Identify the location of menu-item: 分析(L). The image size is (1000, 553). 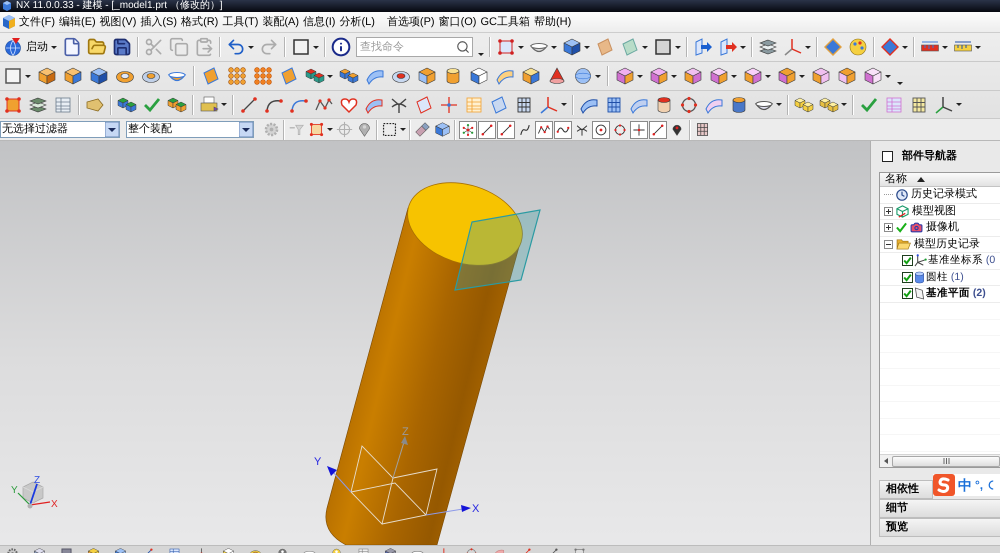
(357, 22).